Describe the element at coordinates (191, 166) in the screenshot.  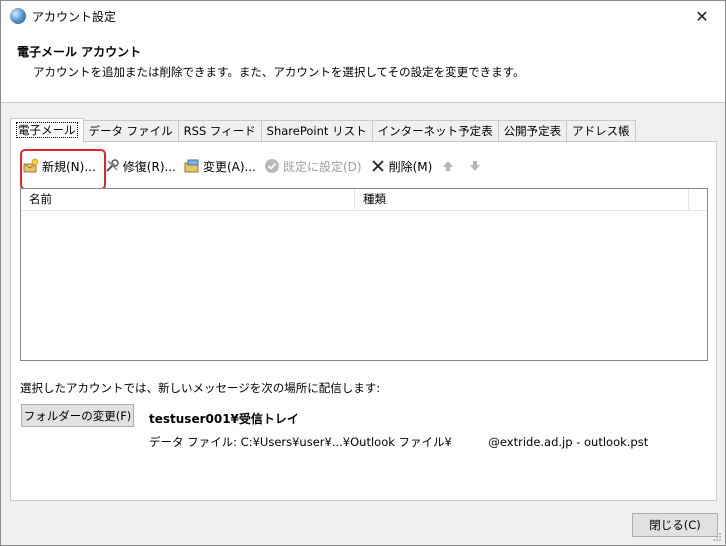
I see `change-account-icon` at that location.